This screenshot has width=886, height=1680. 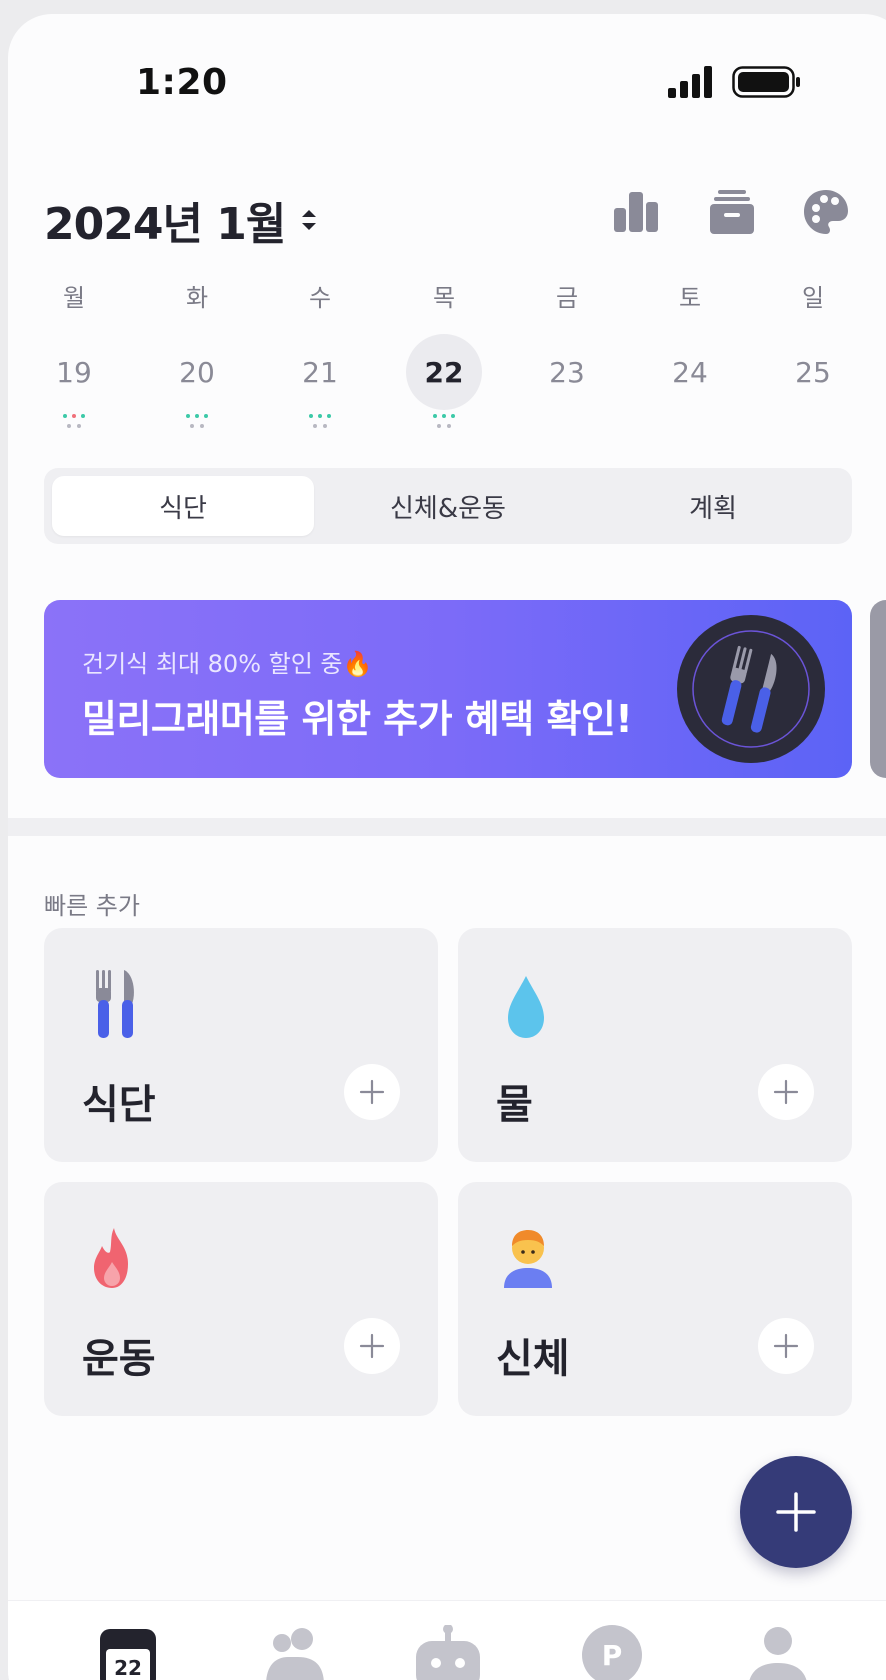 What do you see at coordinates (447, 69) in the screenshot?
I see `status-bar: 1:20` at bounding box center [447, 69].